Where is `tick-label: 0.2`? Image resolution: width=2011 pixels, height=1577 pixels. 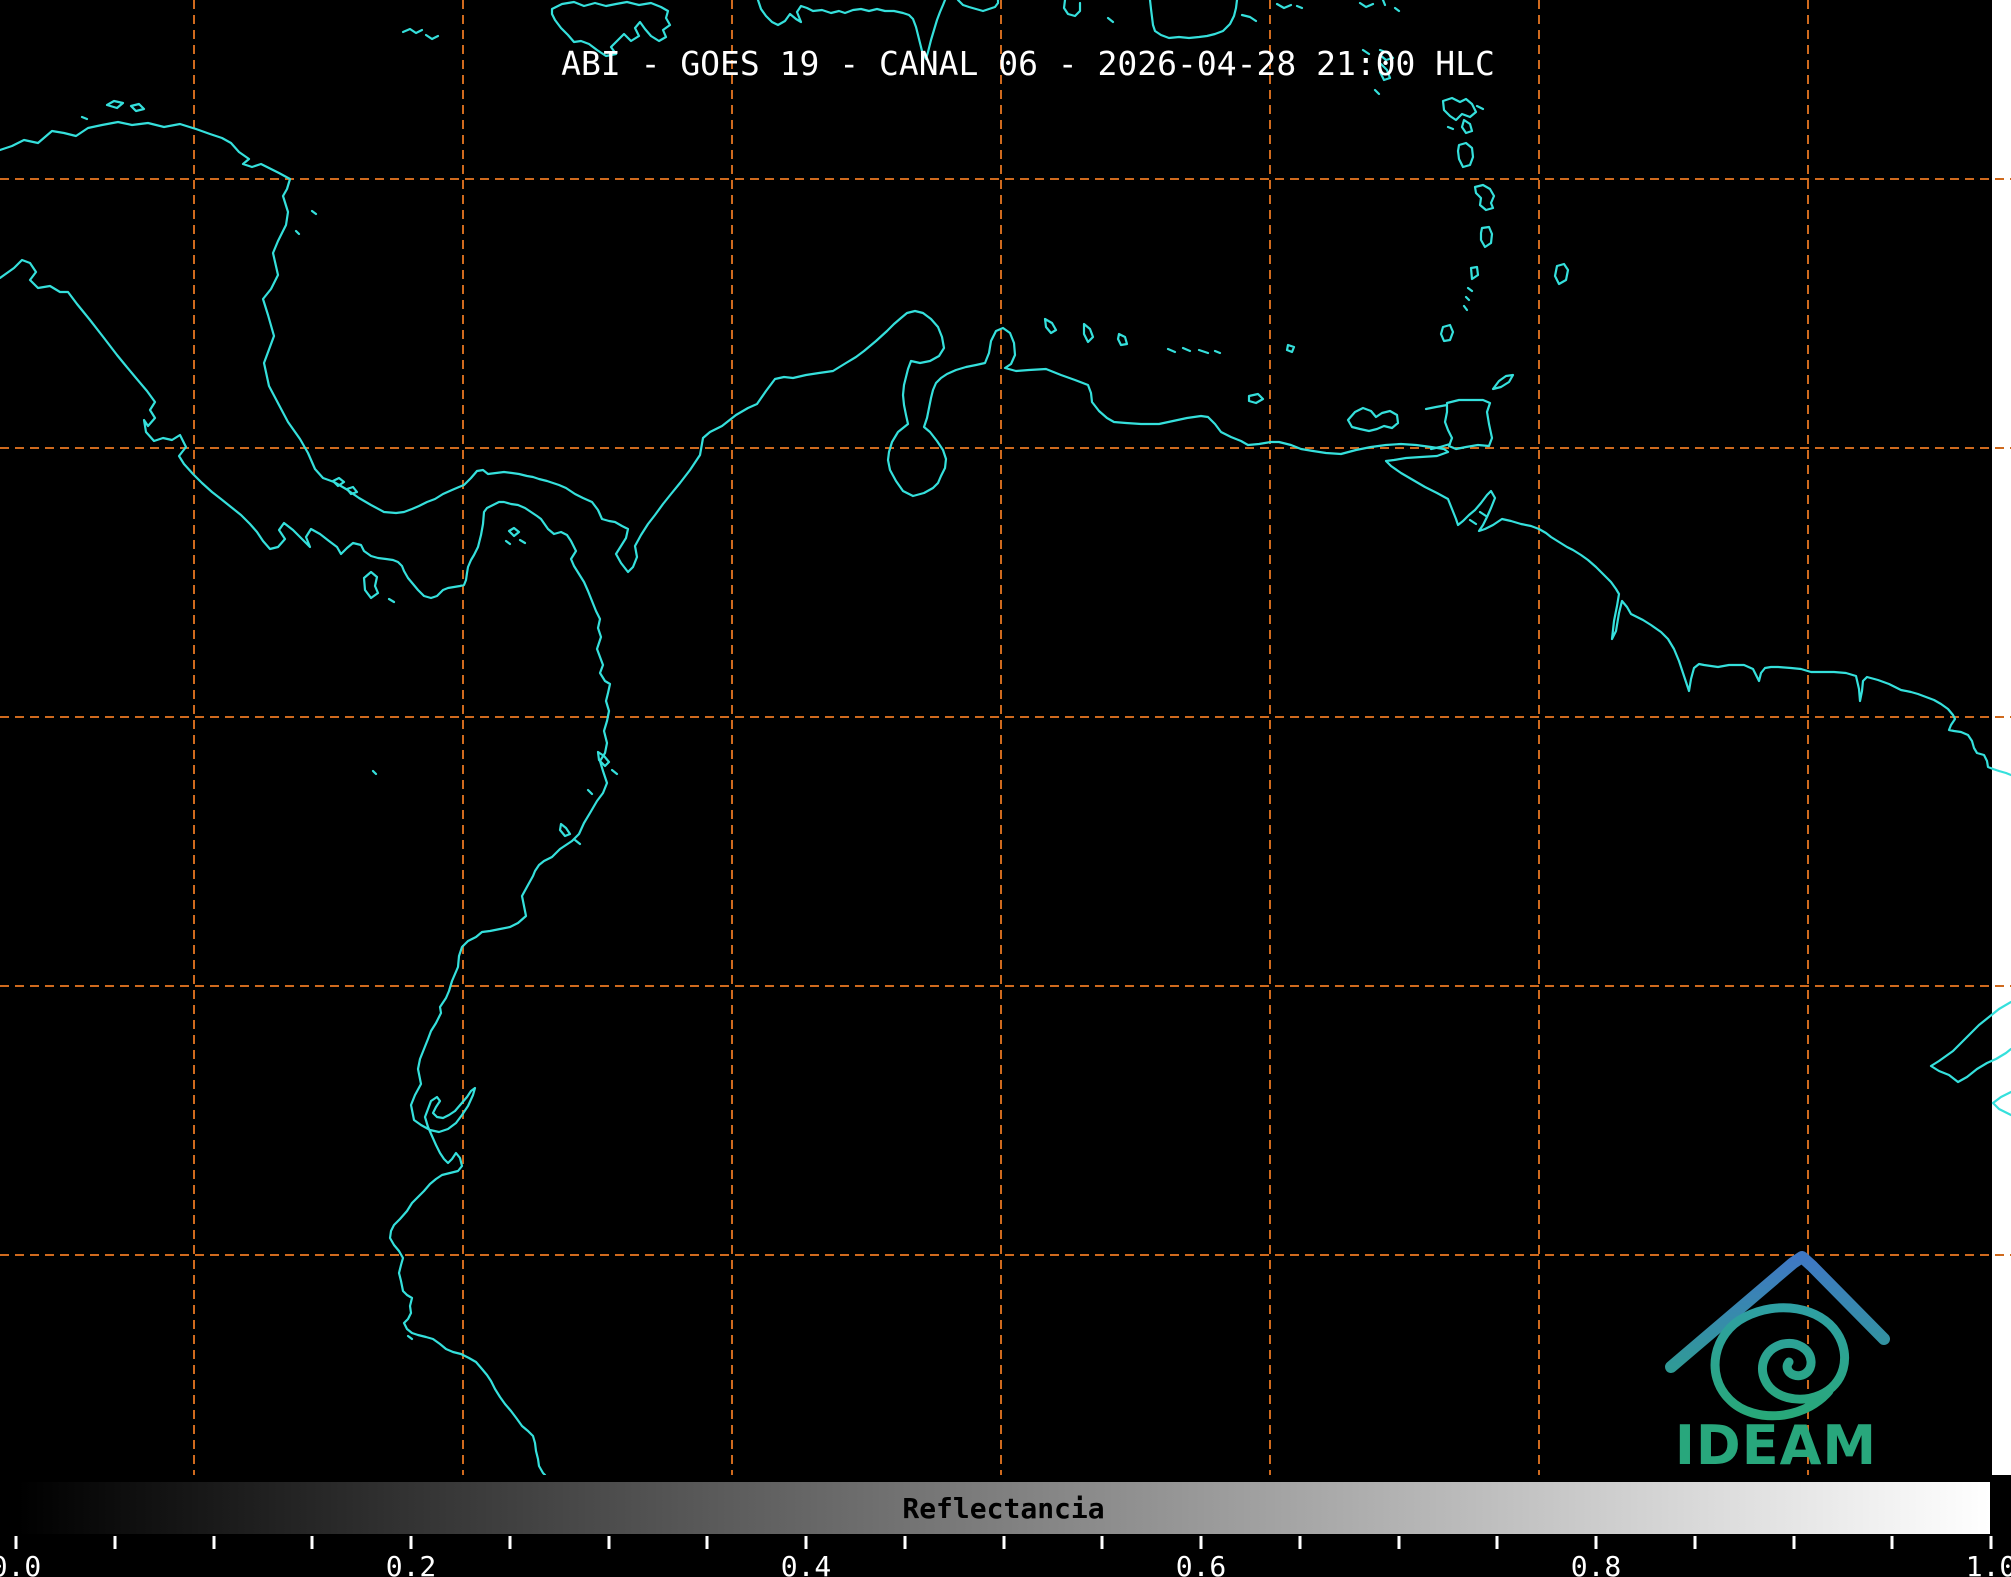
tick-label: 0.2 is located at coordinates (411, 1563).